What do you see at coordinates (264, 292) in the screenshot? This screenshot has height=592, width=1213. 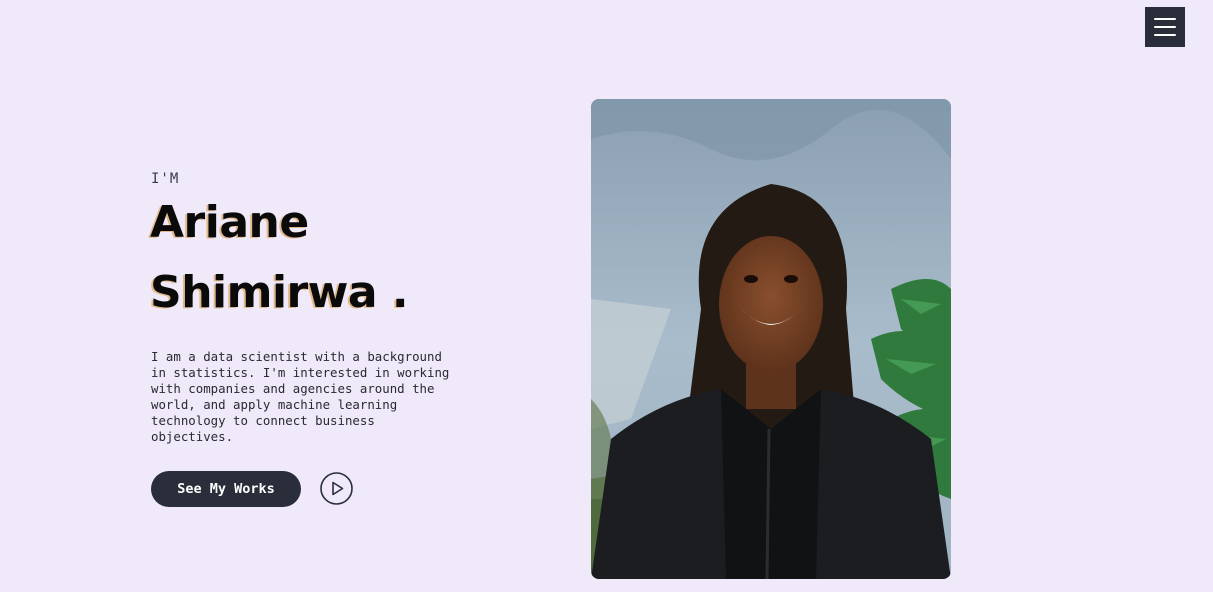 I see `last-name: Shimirwa` at bounding box center [264, 292].